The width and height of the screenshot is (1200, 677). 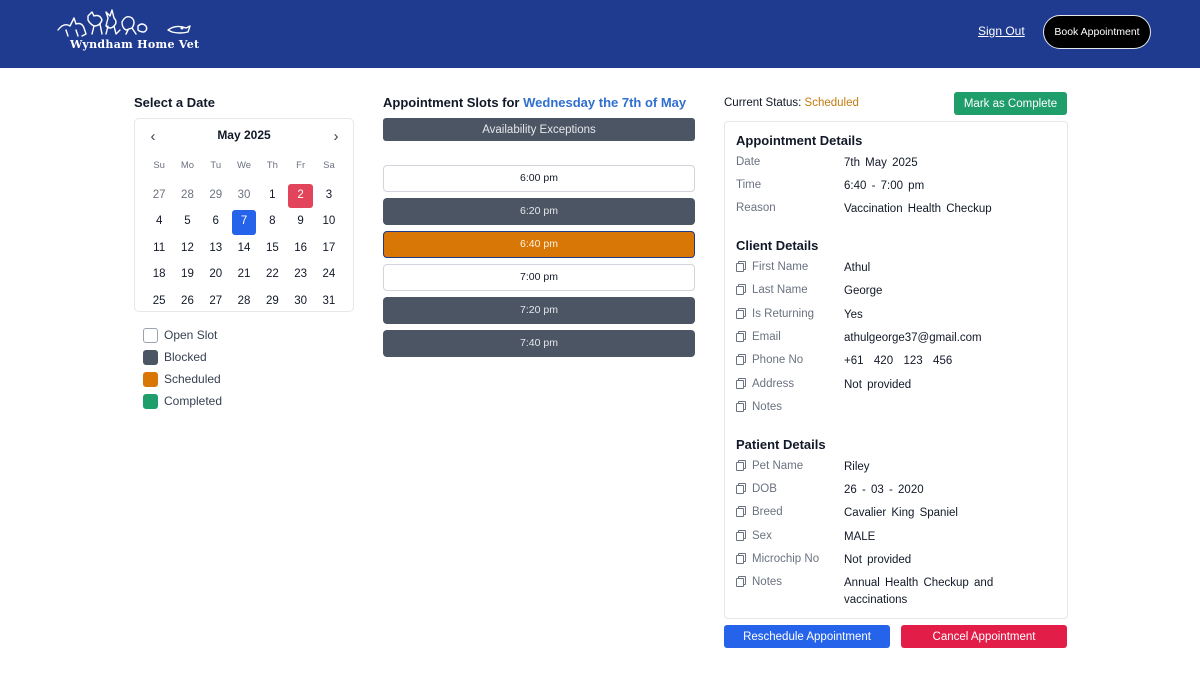 What do you see at coordinates (763, 103) in the screenshot?
I see `status-label: Current Status:` at bounding box center [763, 103].